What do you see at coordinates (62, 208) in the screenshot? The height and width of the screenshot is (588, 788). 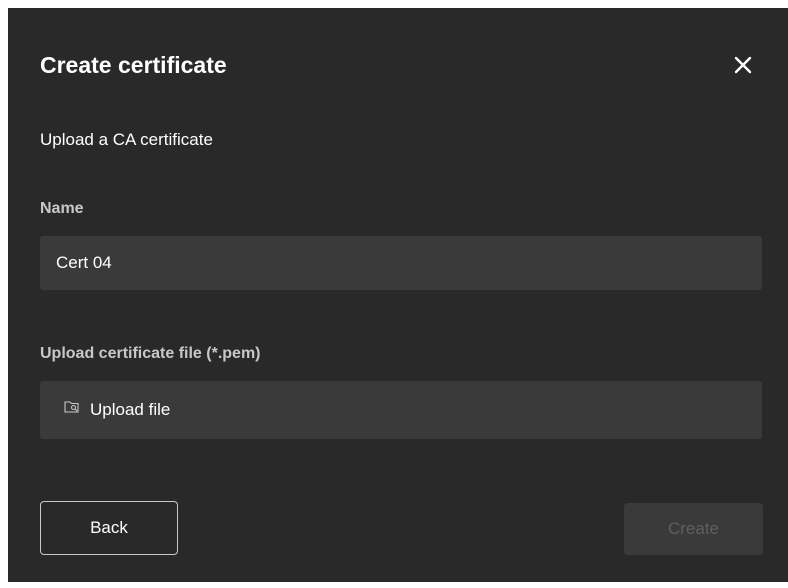 I see `name-field-label: Name` at bounding box center [62, 208].